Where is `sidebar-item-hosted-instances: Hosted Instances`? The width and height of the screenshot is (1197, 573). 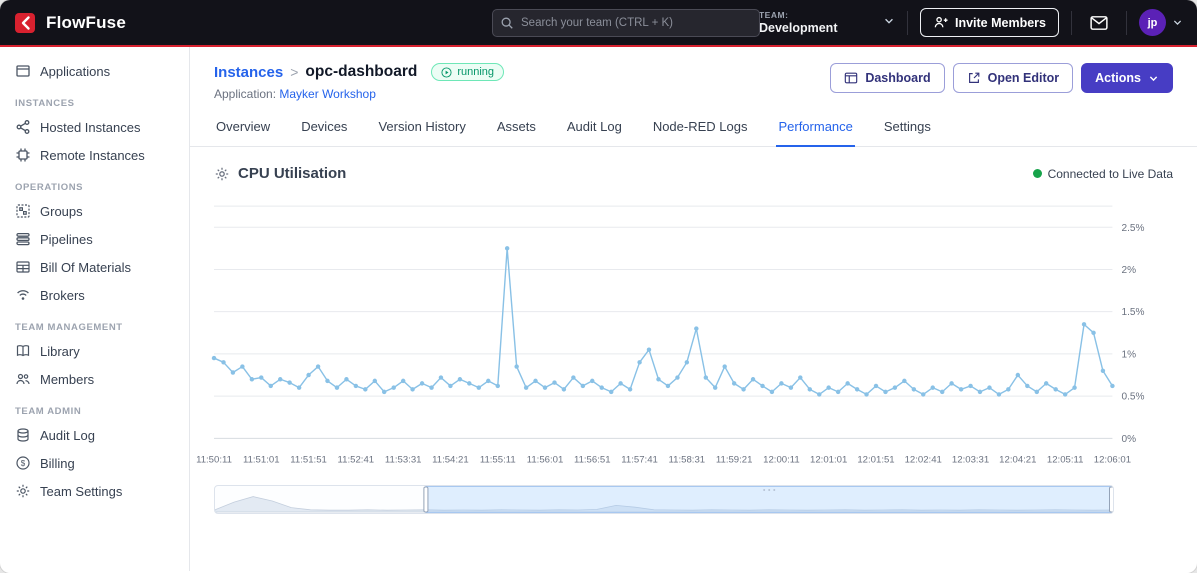 sidebar-item-hosted-instances: Hosted Instances is located at coordinates (94, 127).